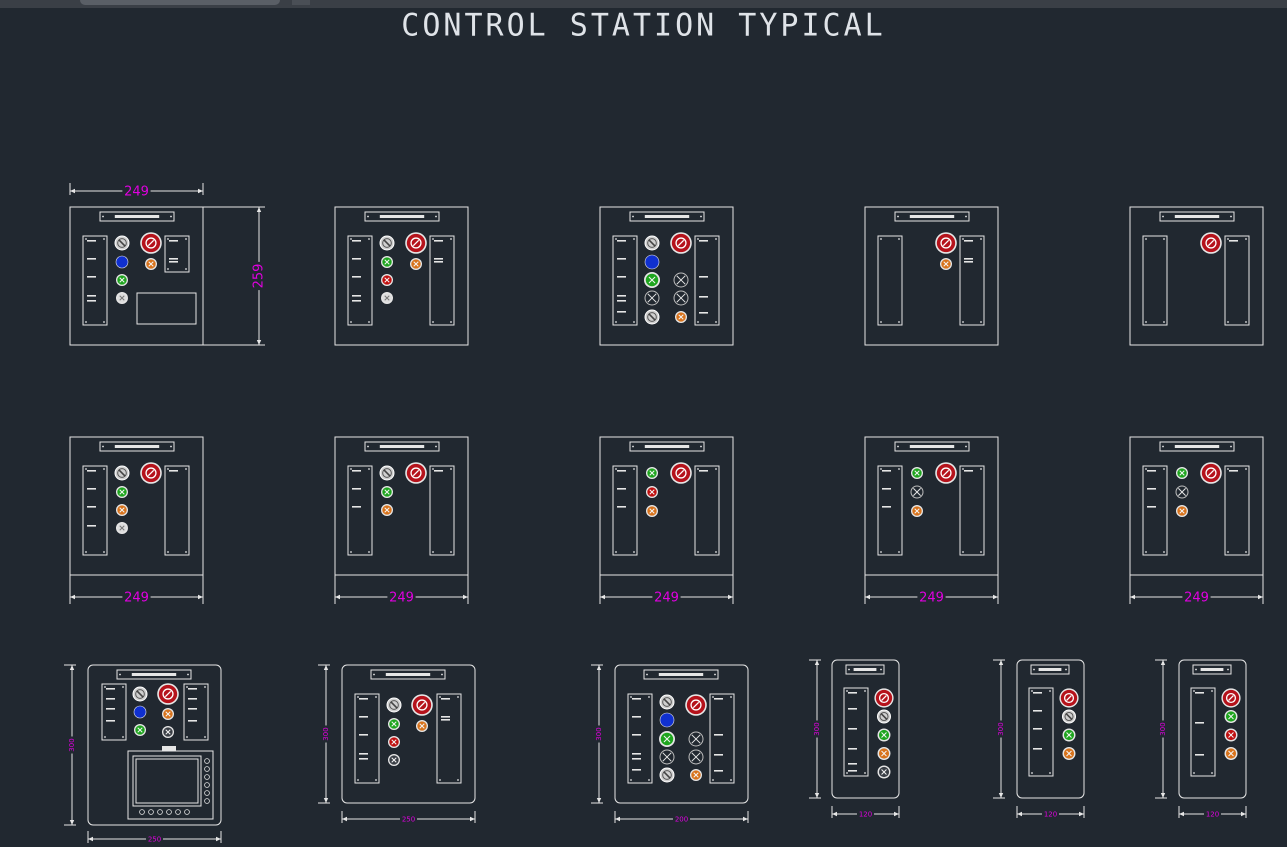 This screenshot has height=847, width=1287. What do you see at coordinates (681, 820) in the screenshot?
I see `dimension-label: 200` at bounding box center [681, 820].